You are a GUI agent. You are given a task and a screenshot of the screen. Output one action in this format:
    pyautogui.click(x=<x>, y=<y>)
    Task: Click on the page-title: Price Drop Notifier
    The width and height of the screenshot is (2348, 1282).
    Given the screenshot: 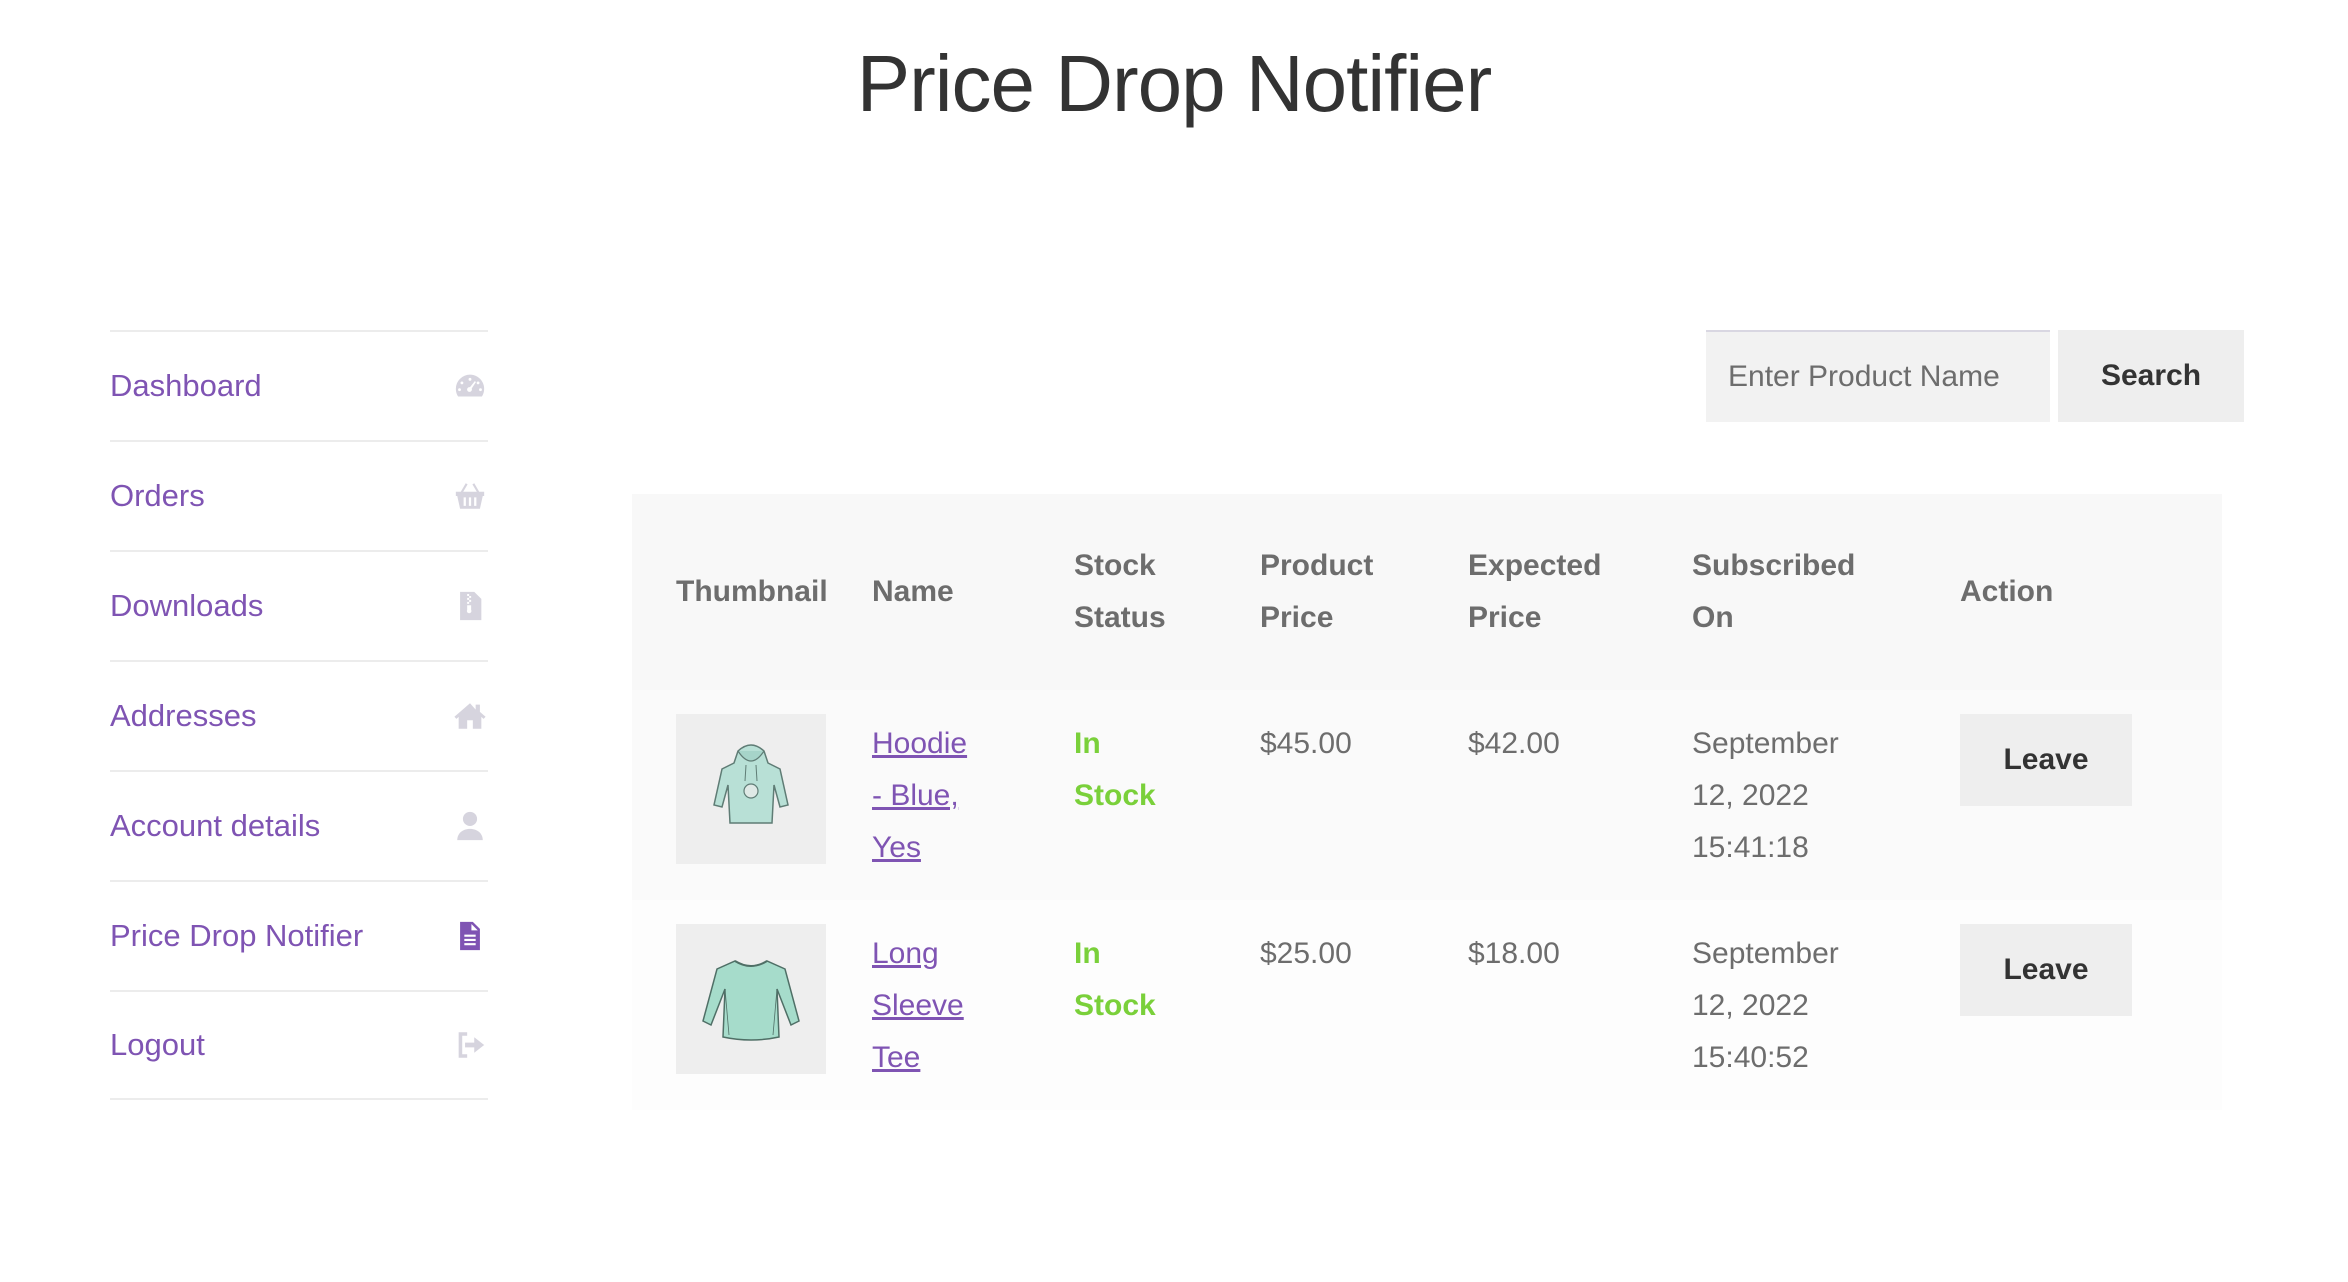 What is the action you would take?
    pyautogui.click(x=1174, y=83)
    